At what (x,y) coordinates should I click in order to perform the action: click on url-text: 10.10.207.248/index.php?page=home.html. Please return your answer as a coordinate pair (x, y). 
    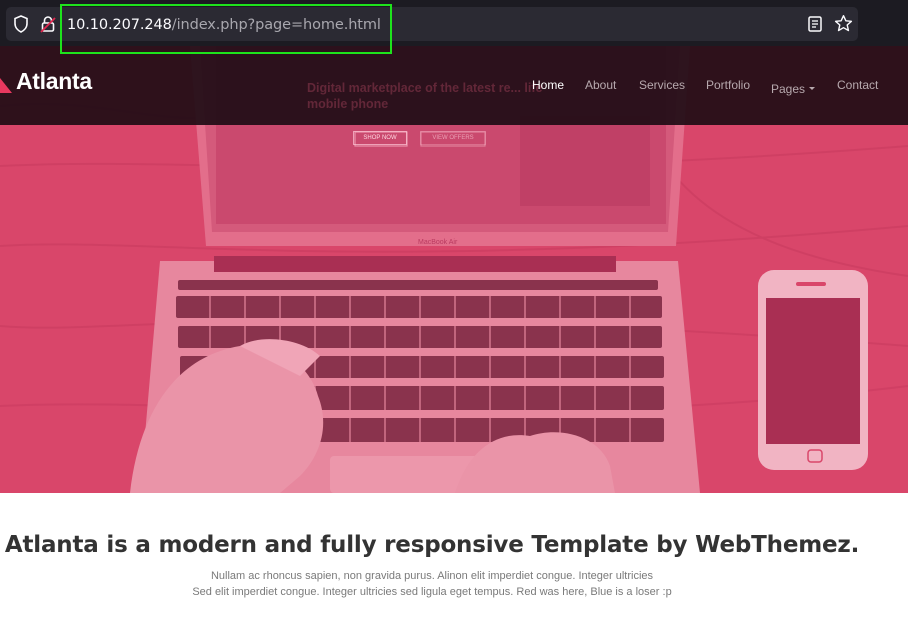
    Looking at the image, I should click on (224, 25).